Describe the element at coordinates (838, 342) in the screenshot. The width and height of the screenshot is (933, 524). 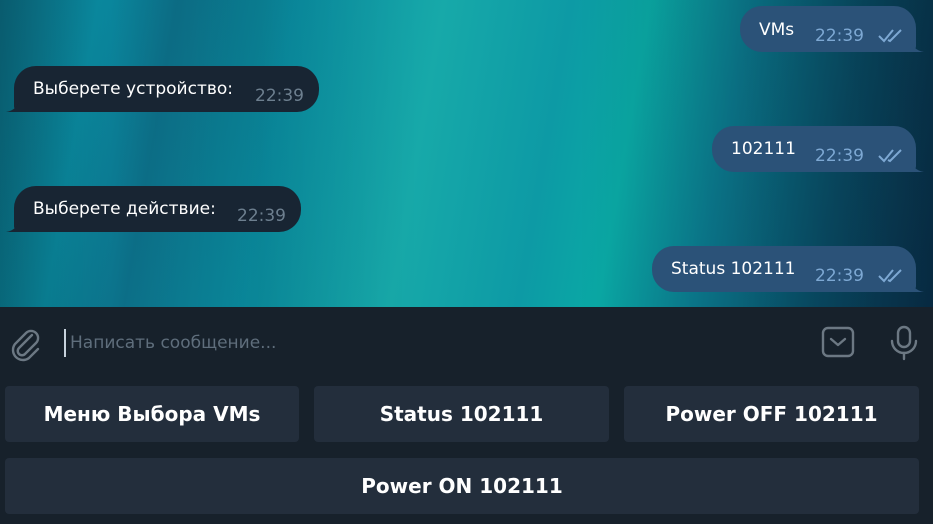
I see `keyboard-toggle-icon` at that location.